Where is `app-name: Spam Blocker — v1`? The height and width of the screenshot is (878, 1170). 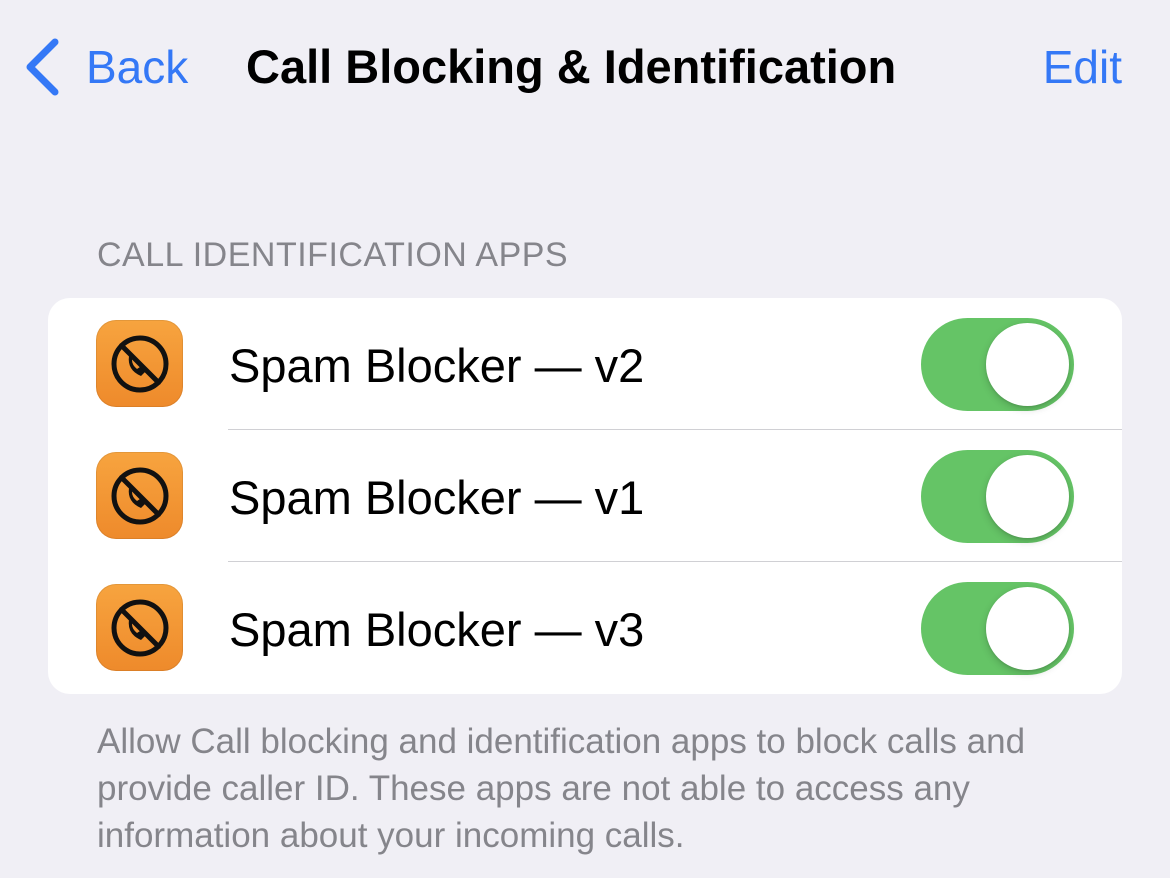
app-name: Spam Blocker — v1 is located at coordinates (437, 497).